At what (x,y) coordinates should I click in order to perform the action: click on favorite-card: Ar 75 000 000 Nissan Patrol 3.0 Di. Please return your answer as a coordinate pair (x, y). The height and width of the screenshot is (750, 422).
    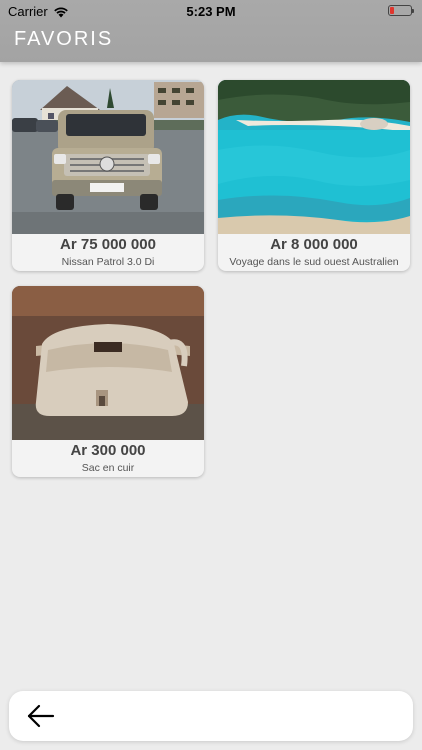
    Looking at the image, I should click on (108, 175).